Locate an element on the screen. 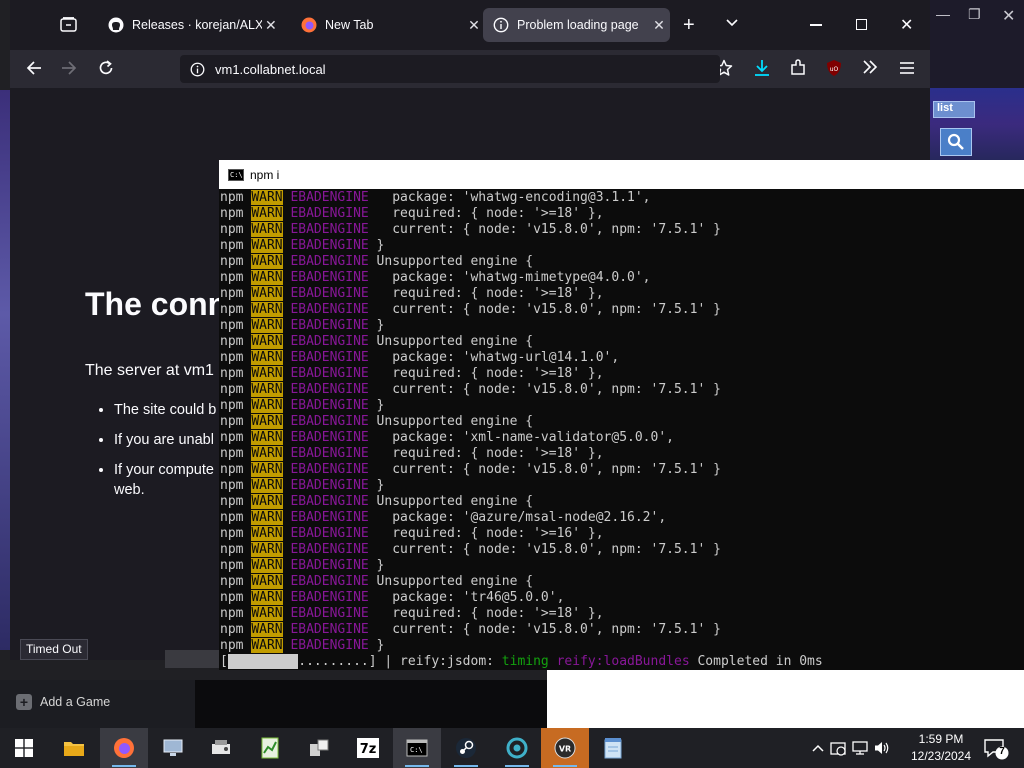 The height and width of the screenshot is (768, 1024). spreadsheet-icon is located at coordinates (270, 748).